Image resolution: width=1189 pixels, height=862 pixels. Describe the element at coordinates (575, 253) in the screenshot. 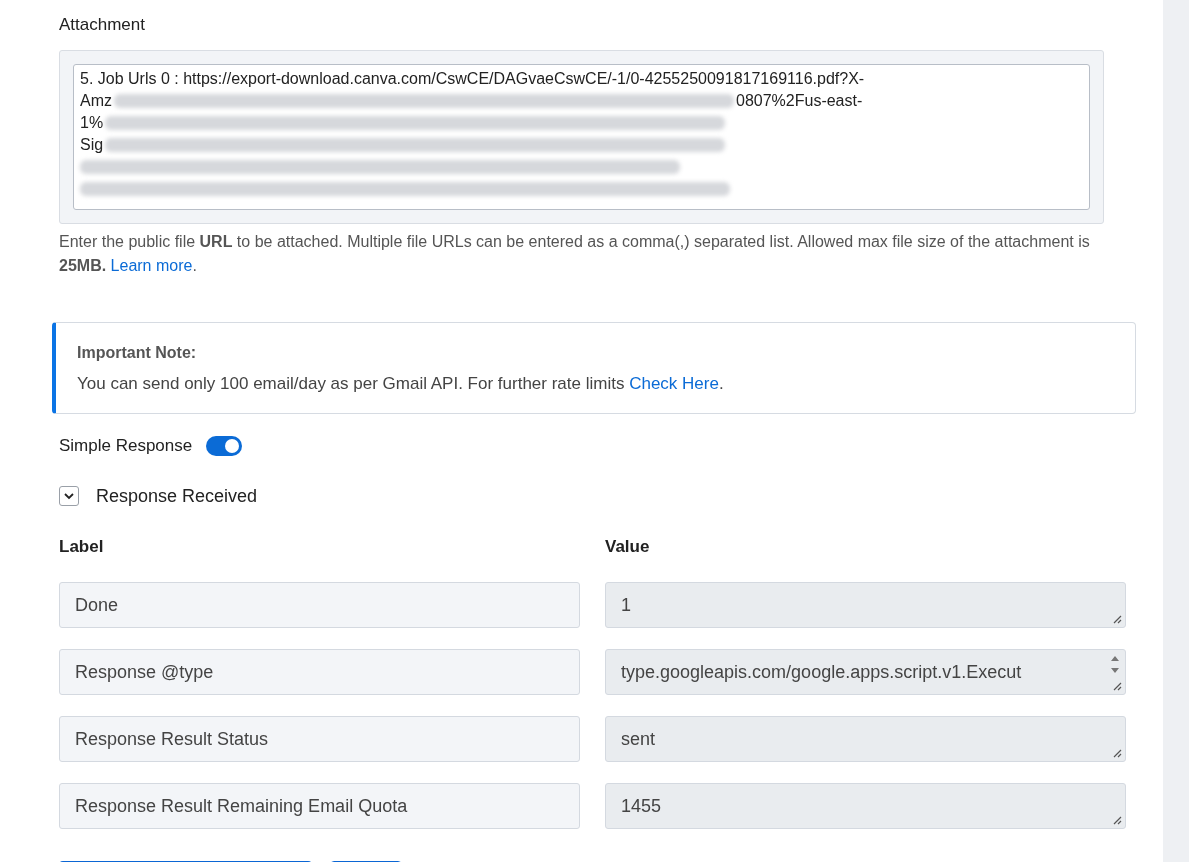

I see `help-text: Enter the public file URL to be attached. Multiple file URLs can be entered as a comma(,) separated list. Allowed max file size of the attachment is 25MB. Learn more.` at that location.